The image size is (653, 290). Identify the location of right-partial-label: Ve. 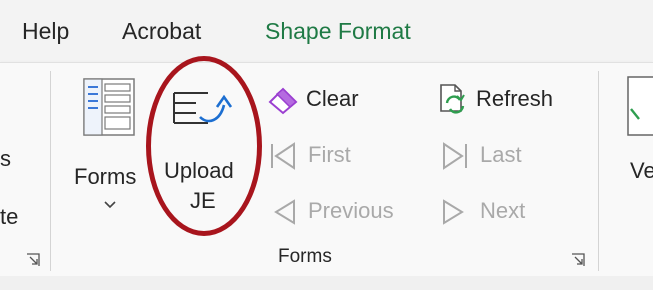
(641, 171).